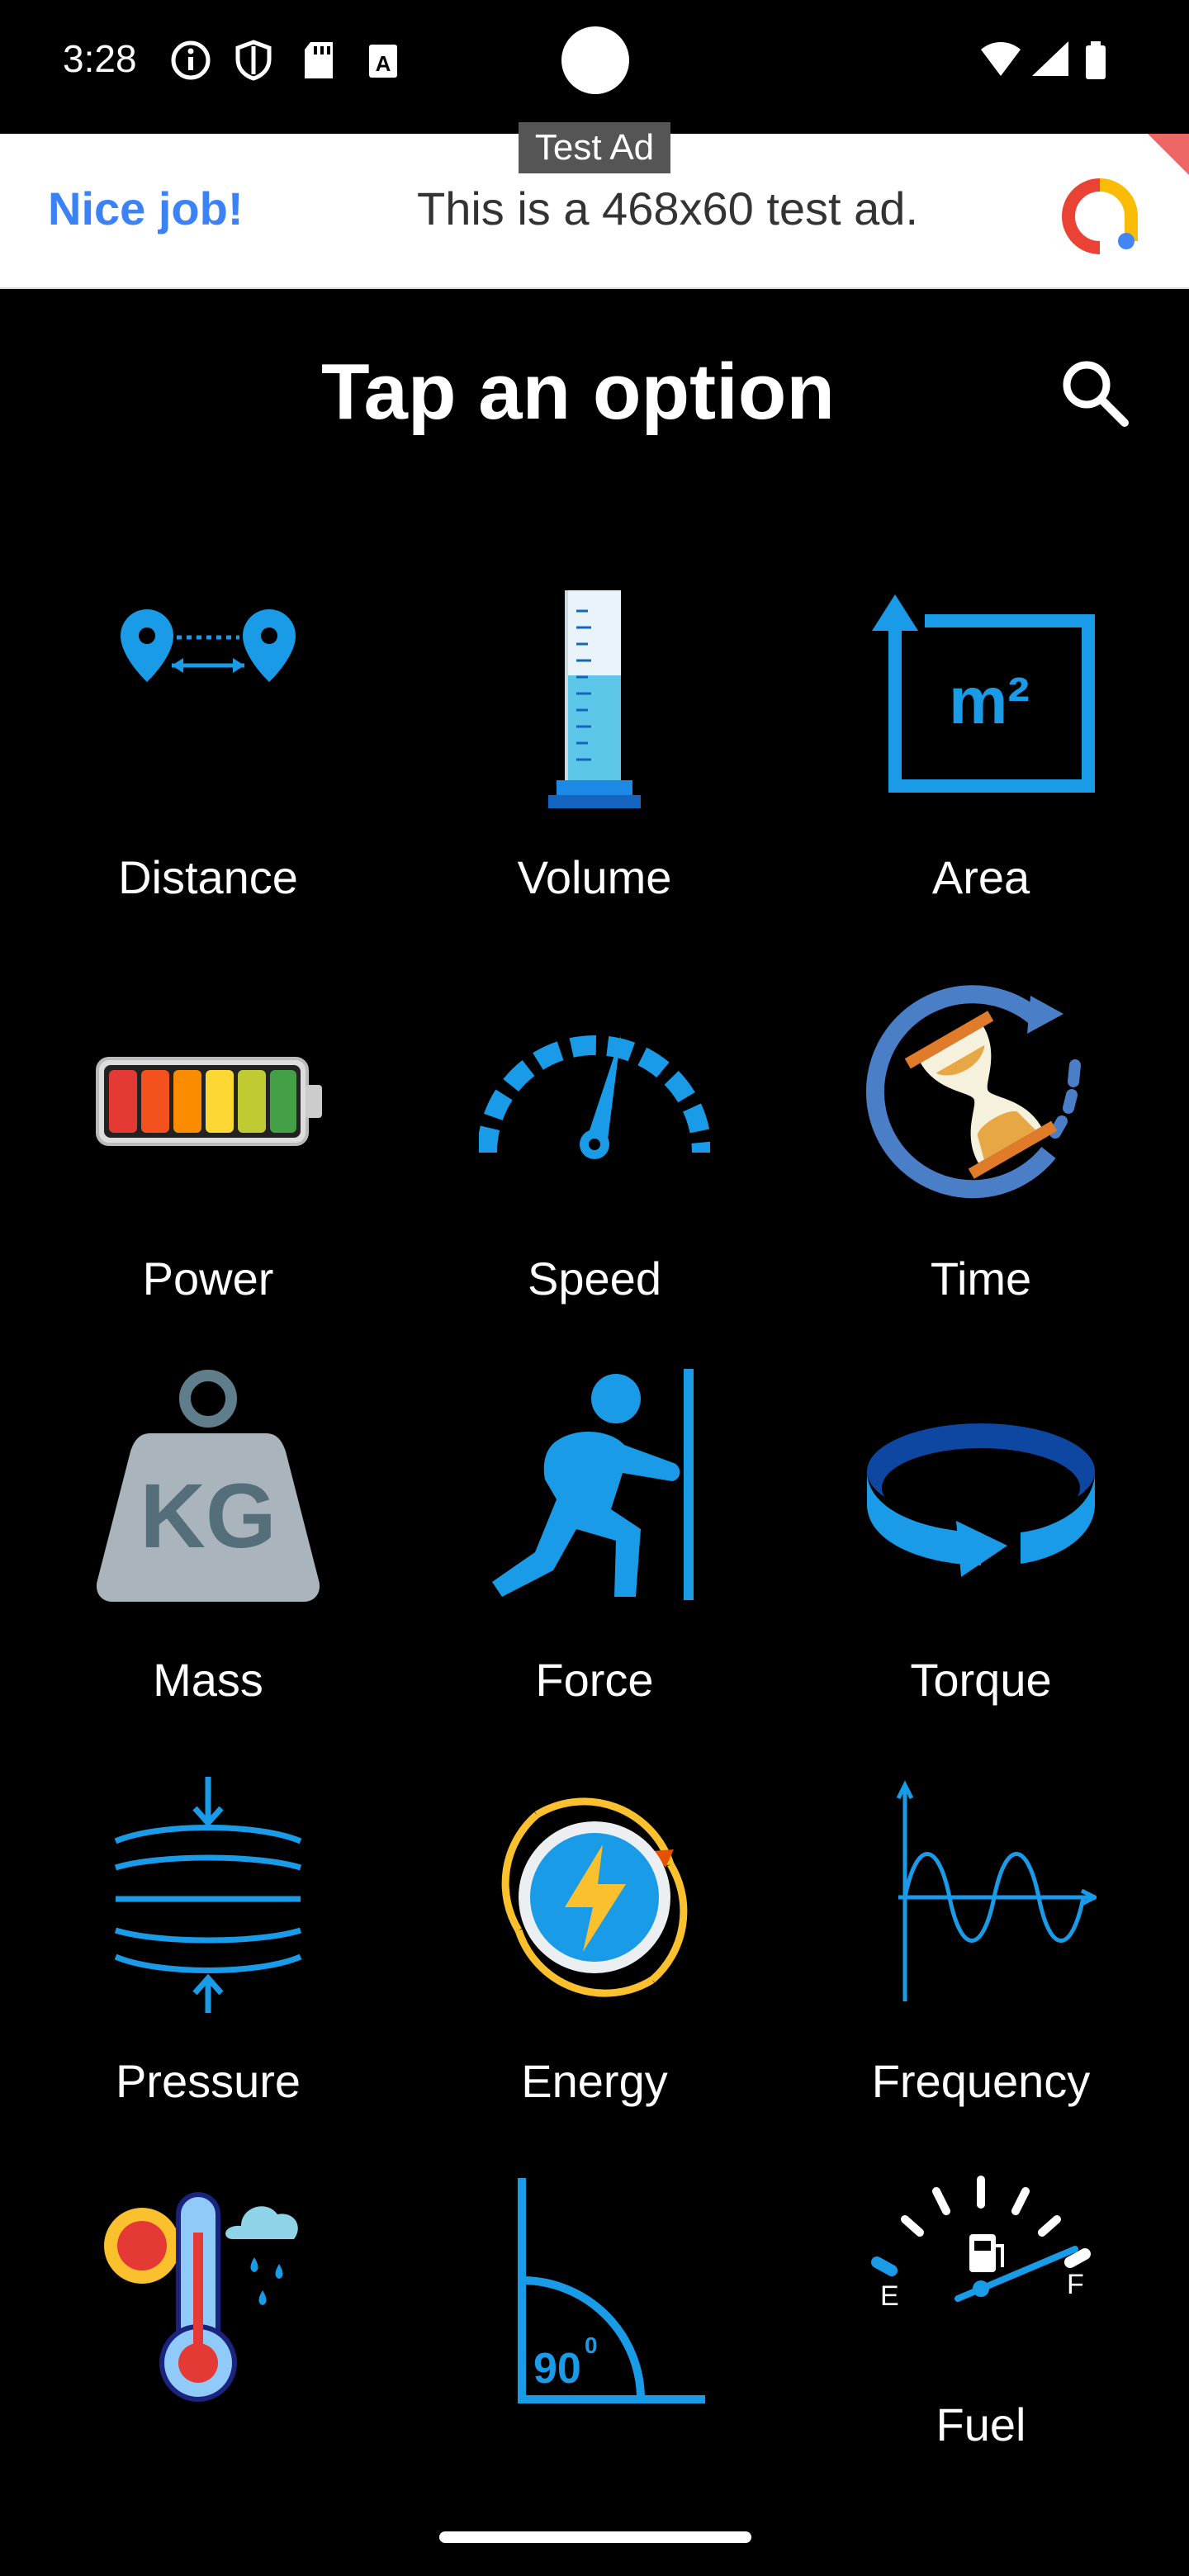 The image size is (1189, 2576). I want to click on hourglass-icon, so click(973, 1092).